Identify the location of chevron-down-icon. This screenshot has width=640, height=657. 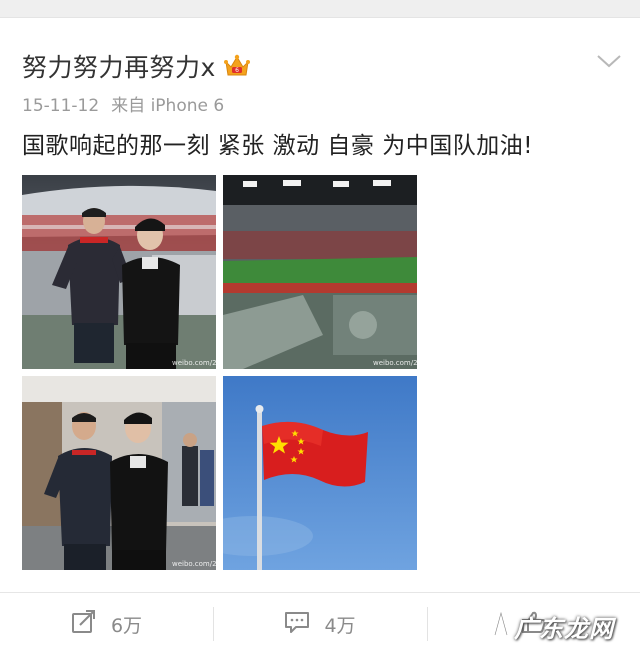
(609, 61).